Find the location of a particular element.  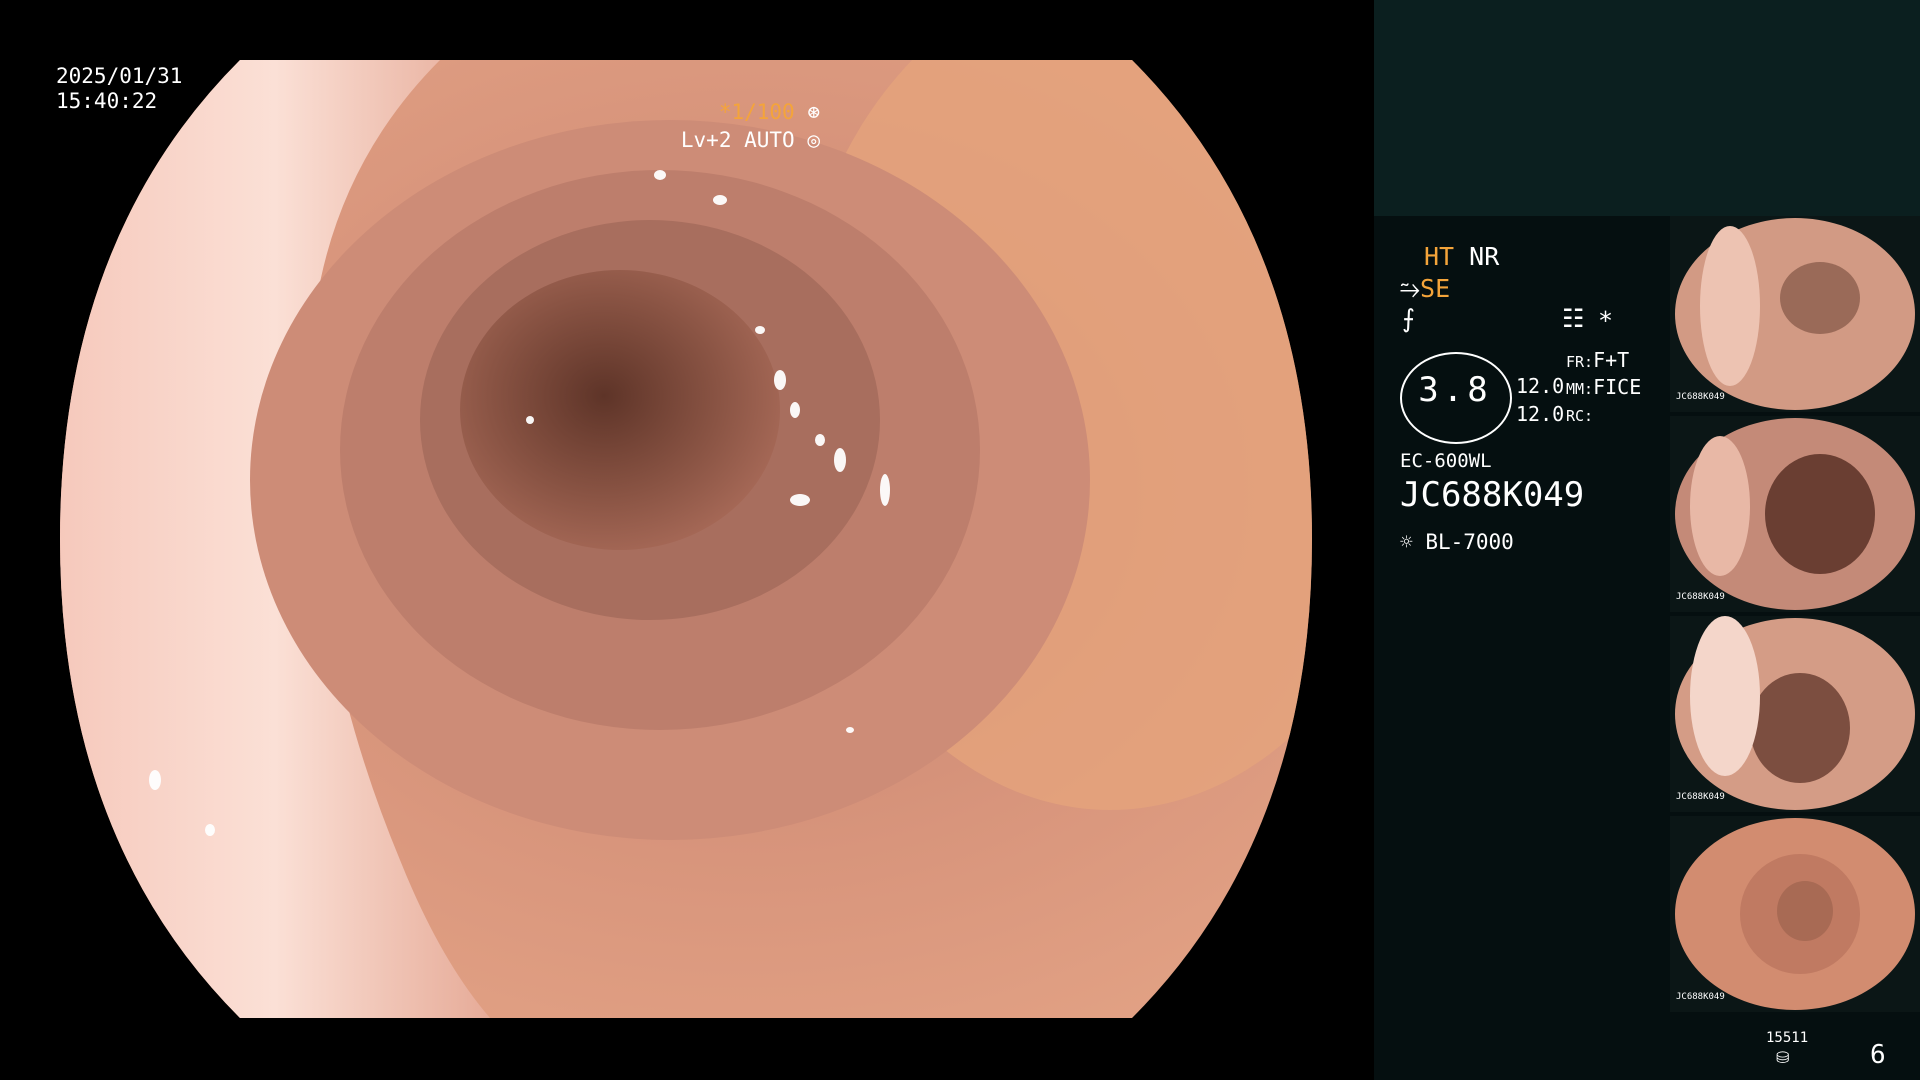

se-row: ⥲SE is located at coordinates (1425, 289).